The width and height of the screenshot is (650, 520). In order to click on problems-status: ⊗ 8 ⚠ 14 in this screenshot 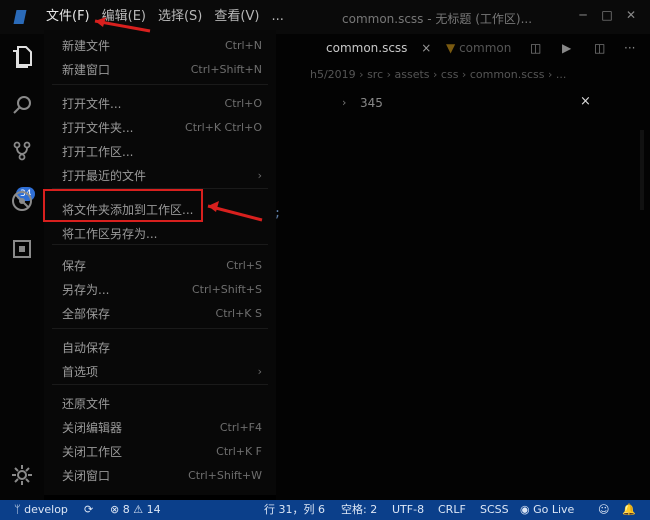, I will do `click(135, 510)`.